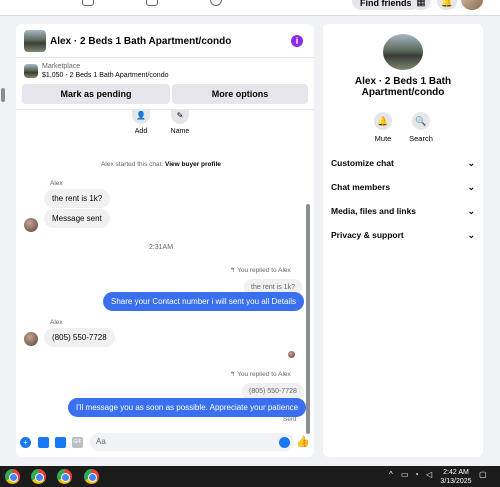 The height and width of the screenshot is (487, 500). I want to click on media-files-links-section: Media, files and links ⌄, so click(403, 213).